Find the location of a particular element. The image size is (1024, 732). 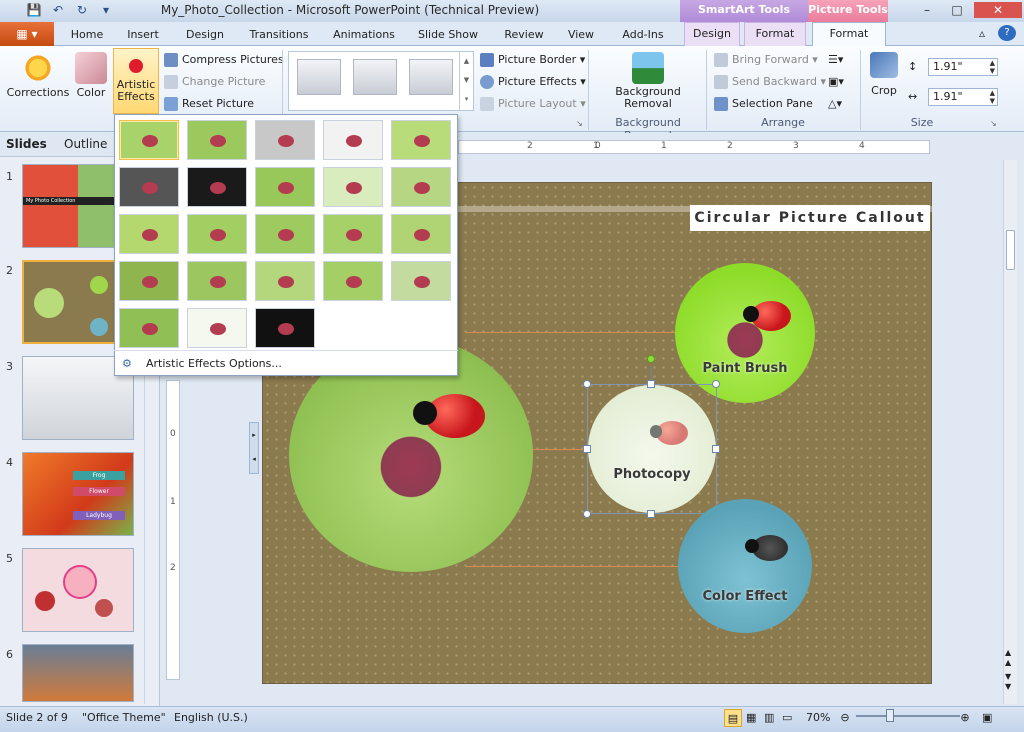

picture-layout-button: Picture Layout ▾ is located at coordinates (533, 104).